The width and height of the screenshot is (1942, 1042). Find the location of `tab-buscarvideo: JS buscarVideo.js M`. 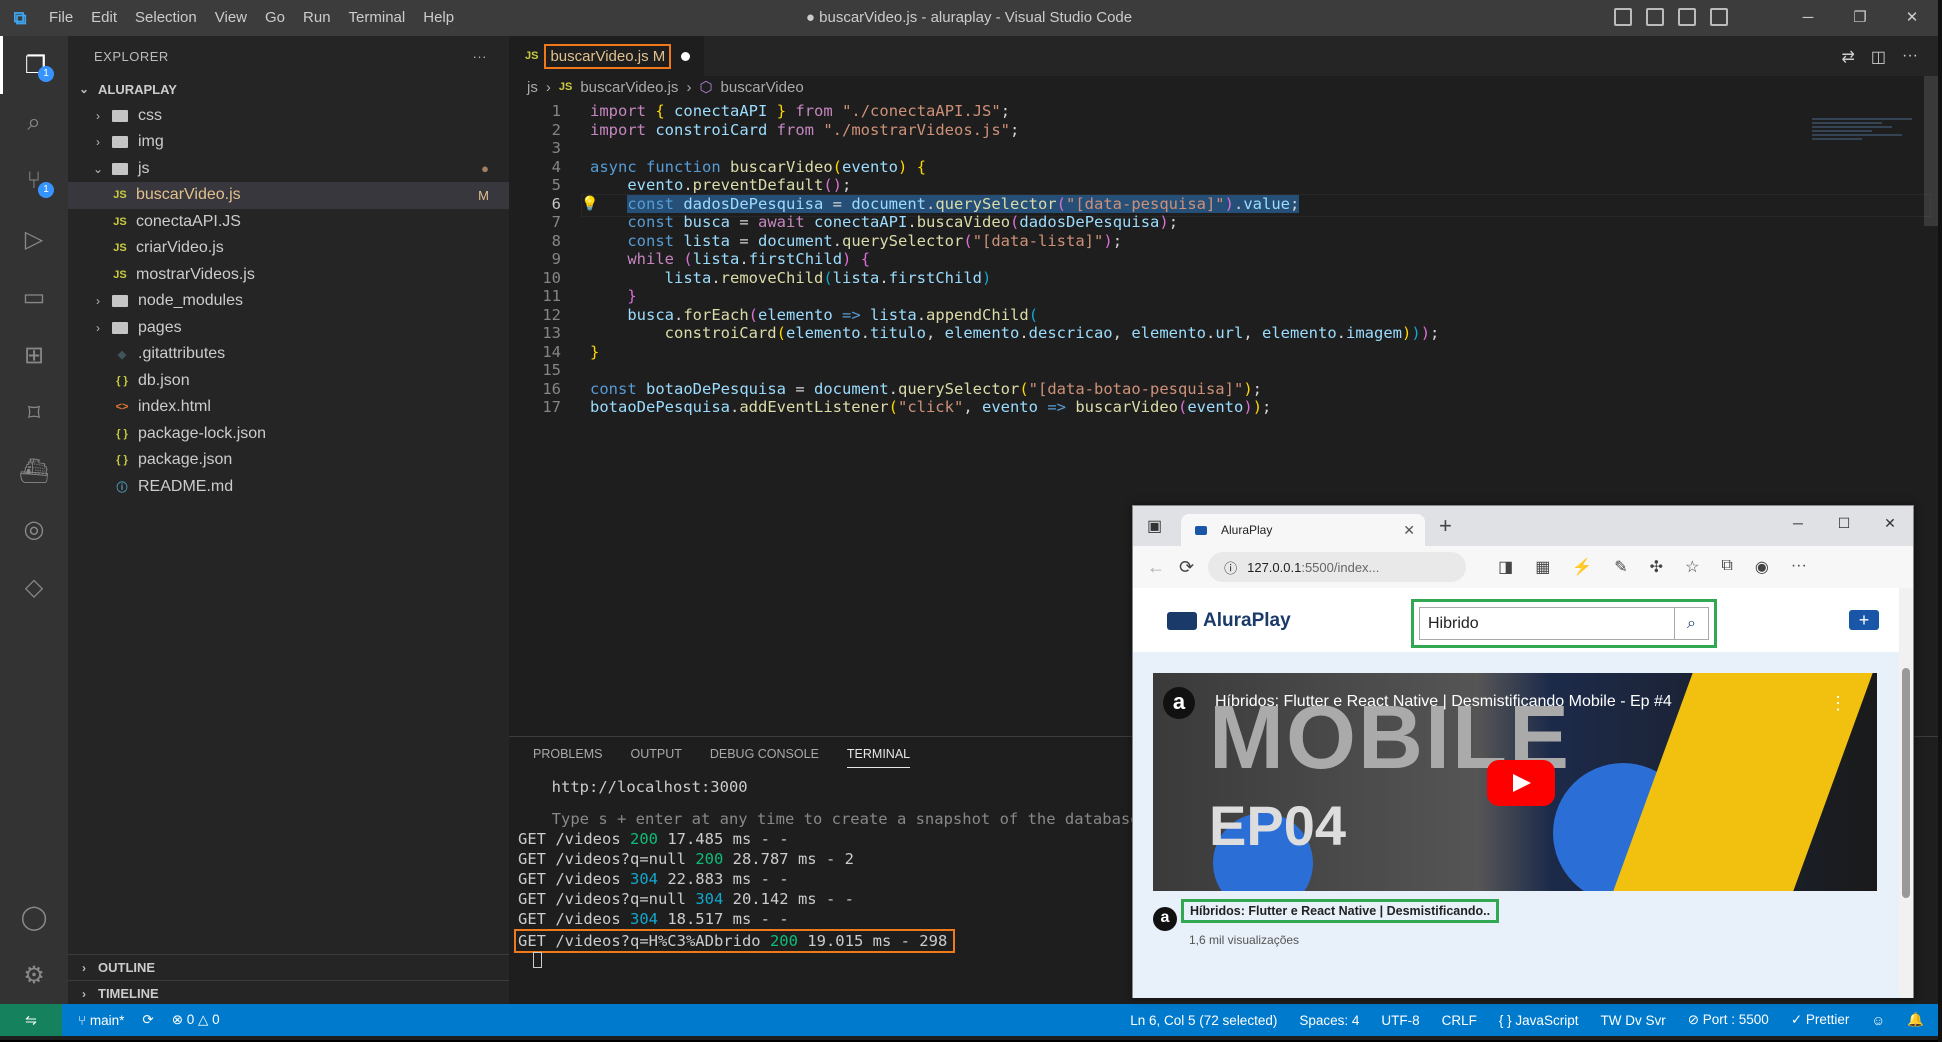

tab-buscarvideo: JS buscarVideo.js M is located at coordinates (607, 56).